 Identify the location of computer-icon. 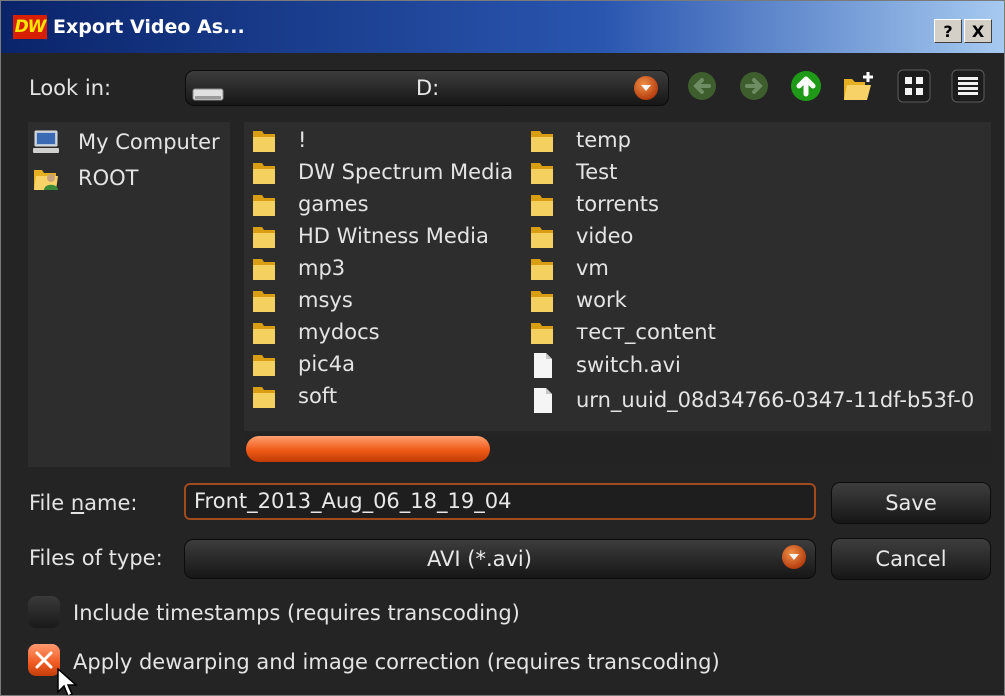
(46, 141).